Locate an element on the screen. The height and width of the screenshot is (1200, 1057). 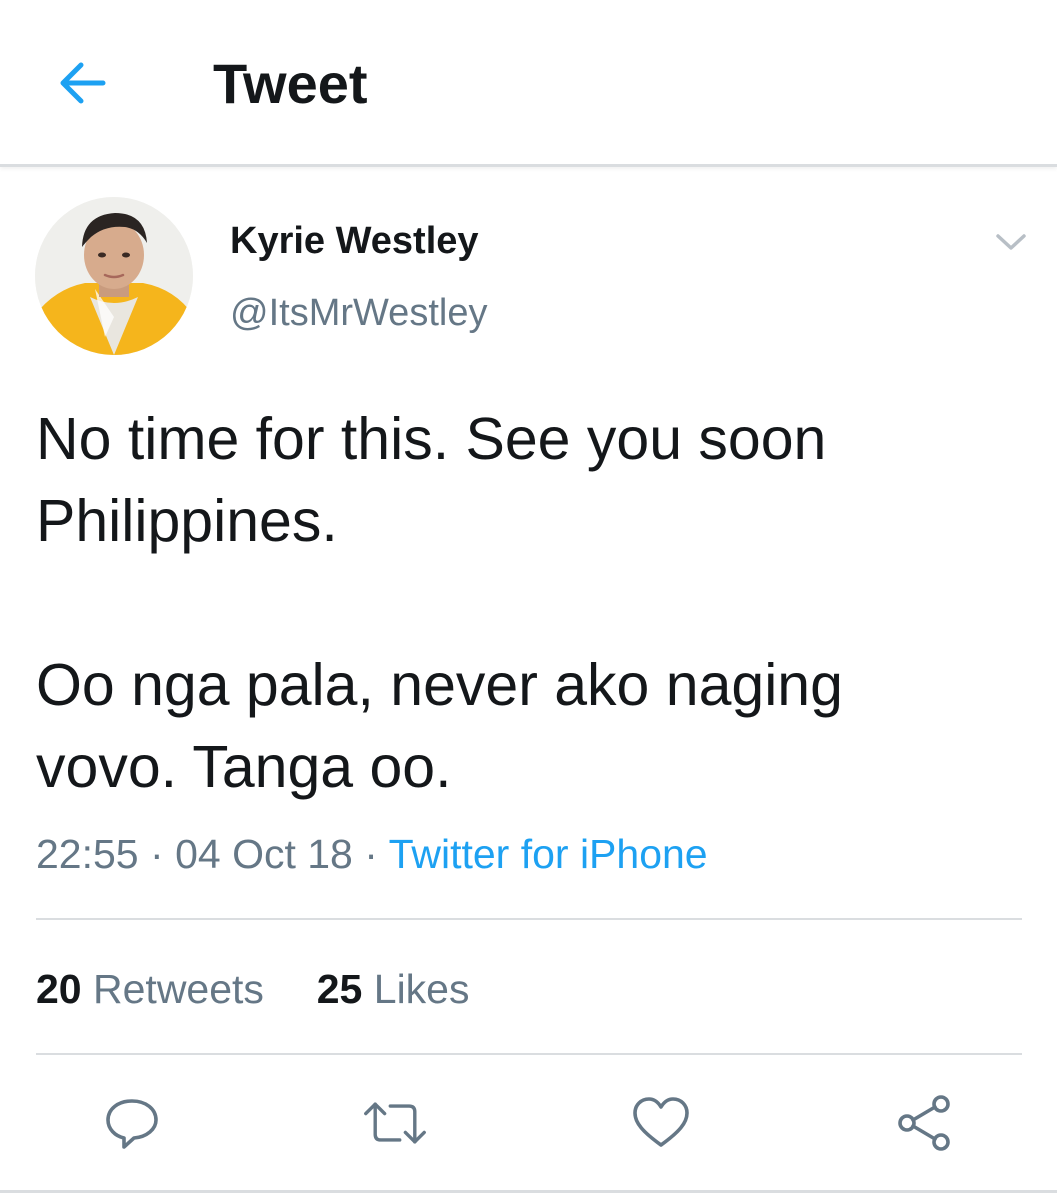
reply-icon is located at coordinates (132, 1124).